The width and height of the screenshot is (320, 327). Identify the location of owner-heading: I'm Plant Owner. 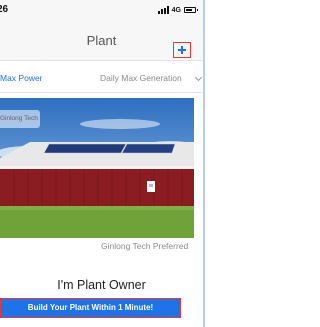
(101, 285).